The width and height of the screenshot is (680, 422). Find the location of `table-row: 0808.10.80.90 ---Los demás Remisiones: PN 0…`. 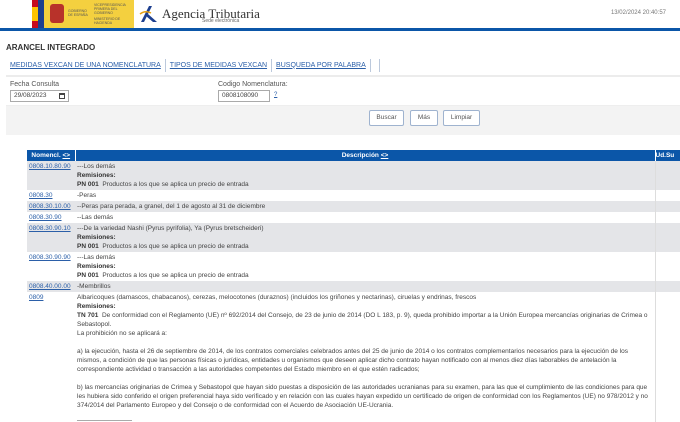

table-row: 0808.10.80.90 ---Los demás Remisiones: PN 0… is located at coordinates (353, 175).